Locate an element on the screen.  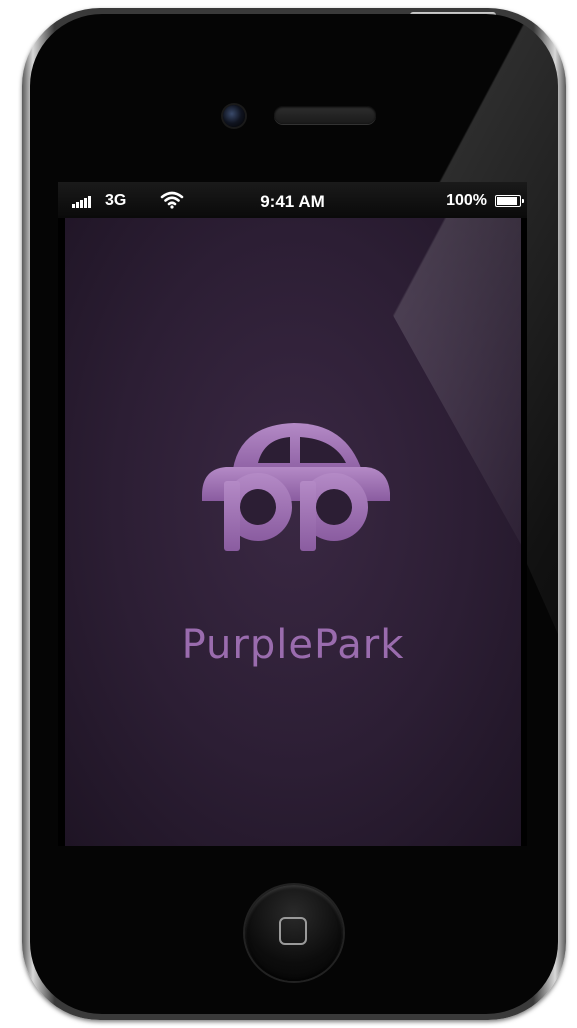
car-icon is located at coordinates (296, 487).